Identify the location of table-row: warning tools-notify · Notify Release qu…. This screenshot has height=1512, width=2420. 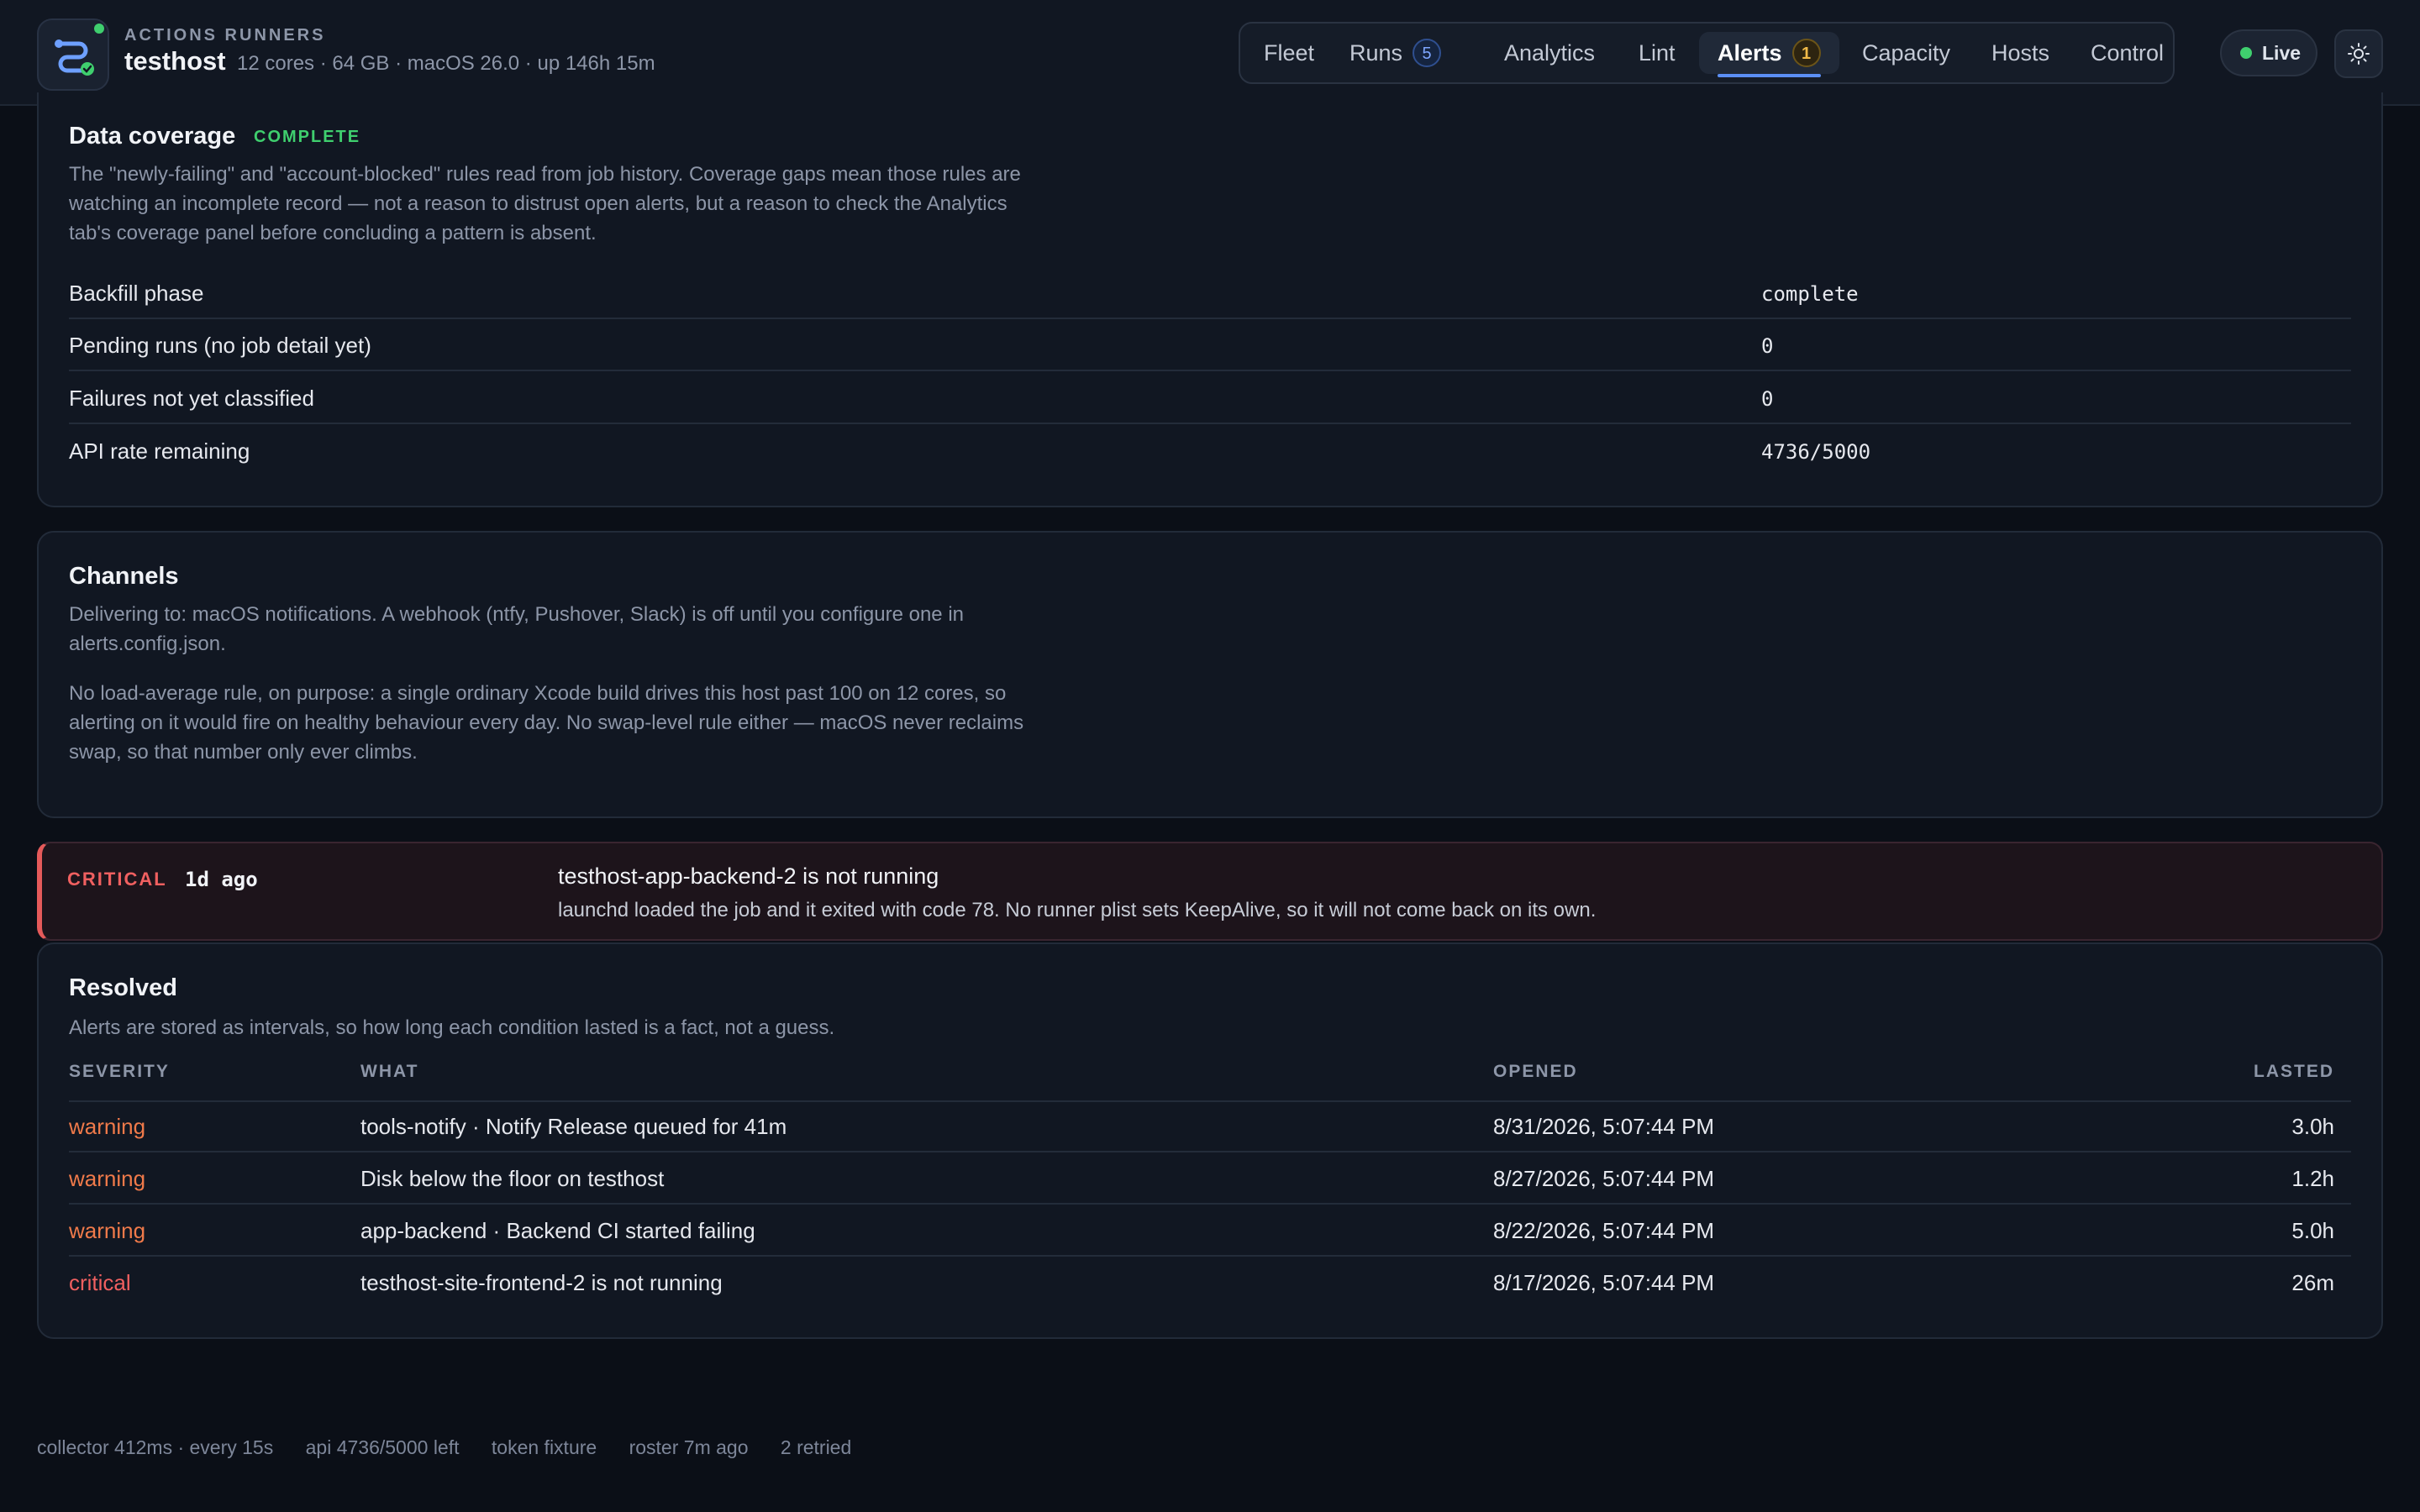
(1210, 1126).